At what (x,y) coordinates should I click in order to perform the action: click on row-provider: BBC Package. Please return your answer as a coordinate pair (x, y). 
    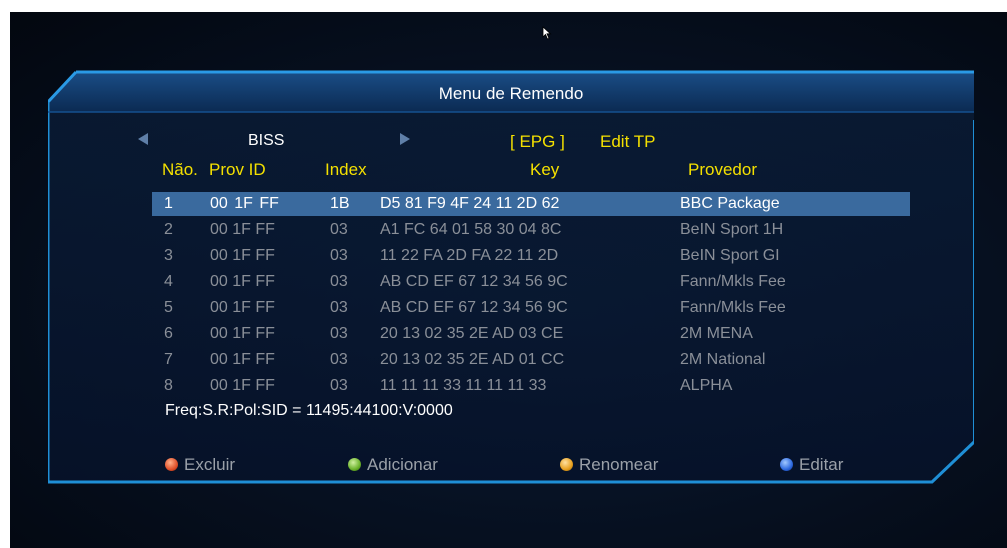
    Looking at the image, I should click on (730, 203).